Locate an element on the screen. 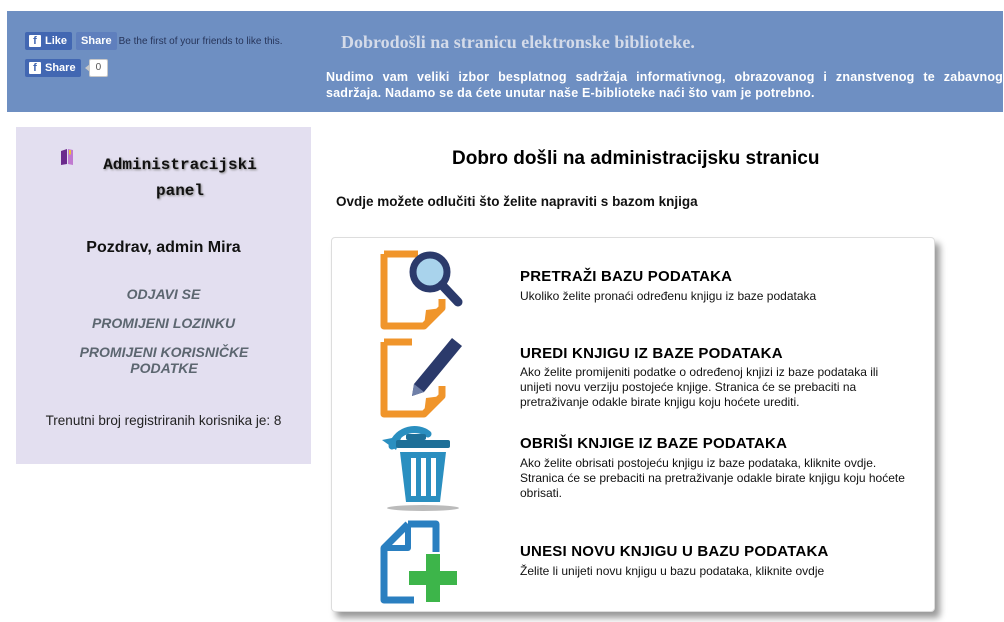 The width and height of the screenshot is (1004, 622). logout-link: ODJAVI SE is located at coordinates (163, 294).